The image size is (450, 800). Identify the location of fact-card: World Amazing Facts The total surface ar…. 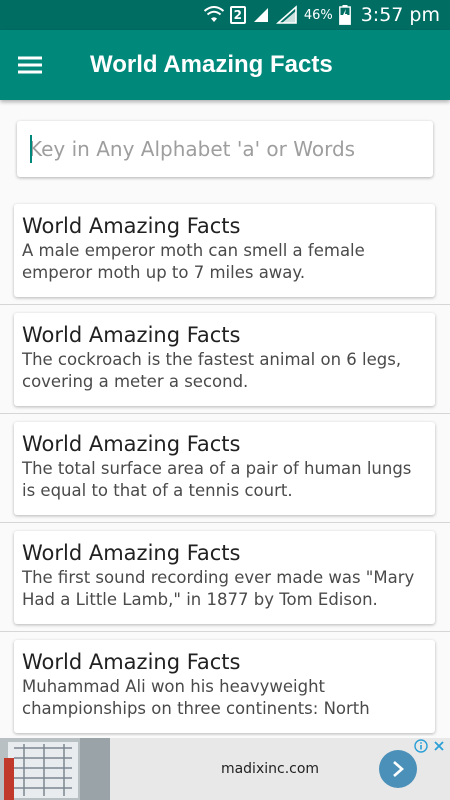
(224, 468).